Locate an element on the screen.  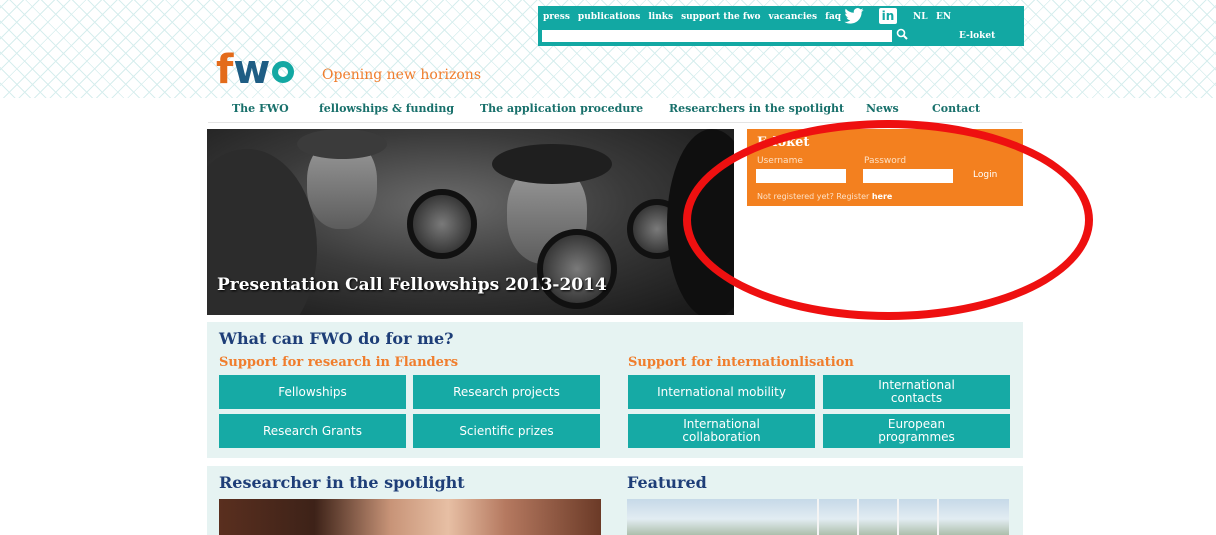
logo-letter-w: w is located at coordinates (252, 70).